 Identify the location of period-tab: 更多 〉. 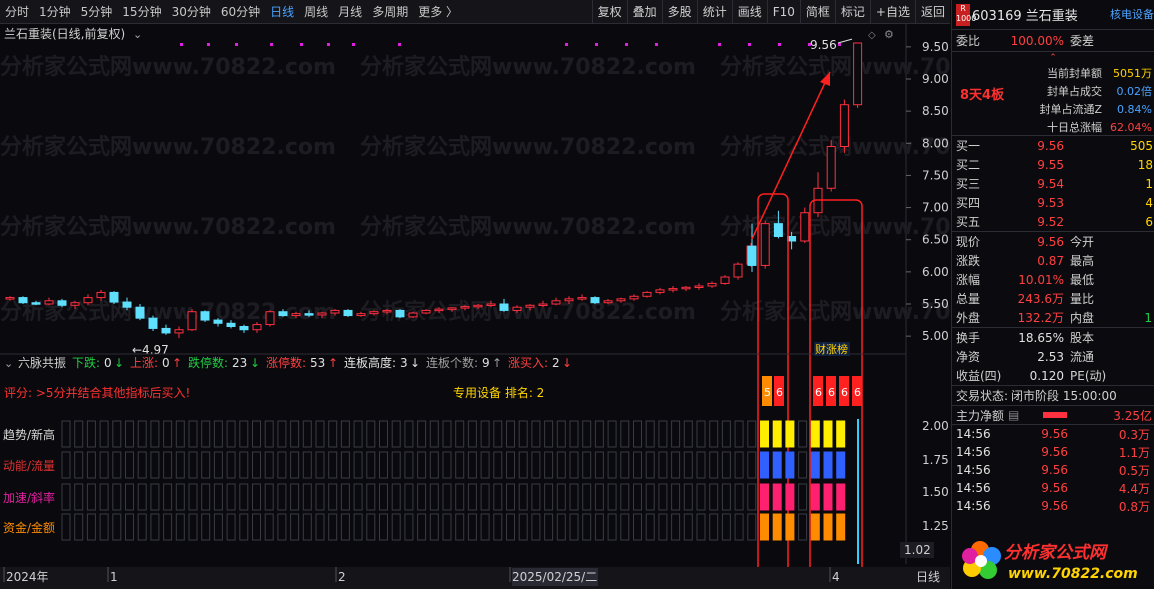
(438, 12).